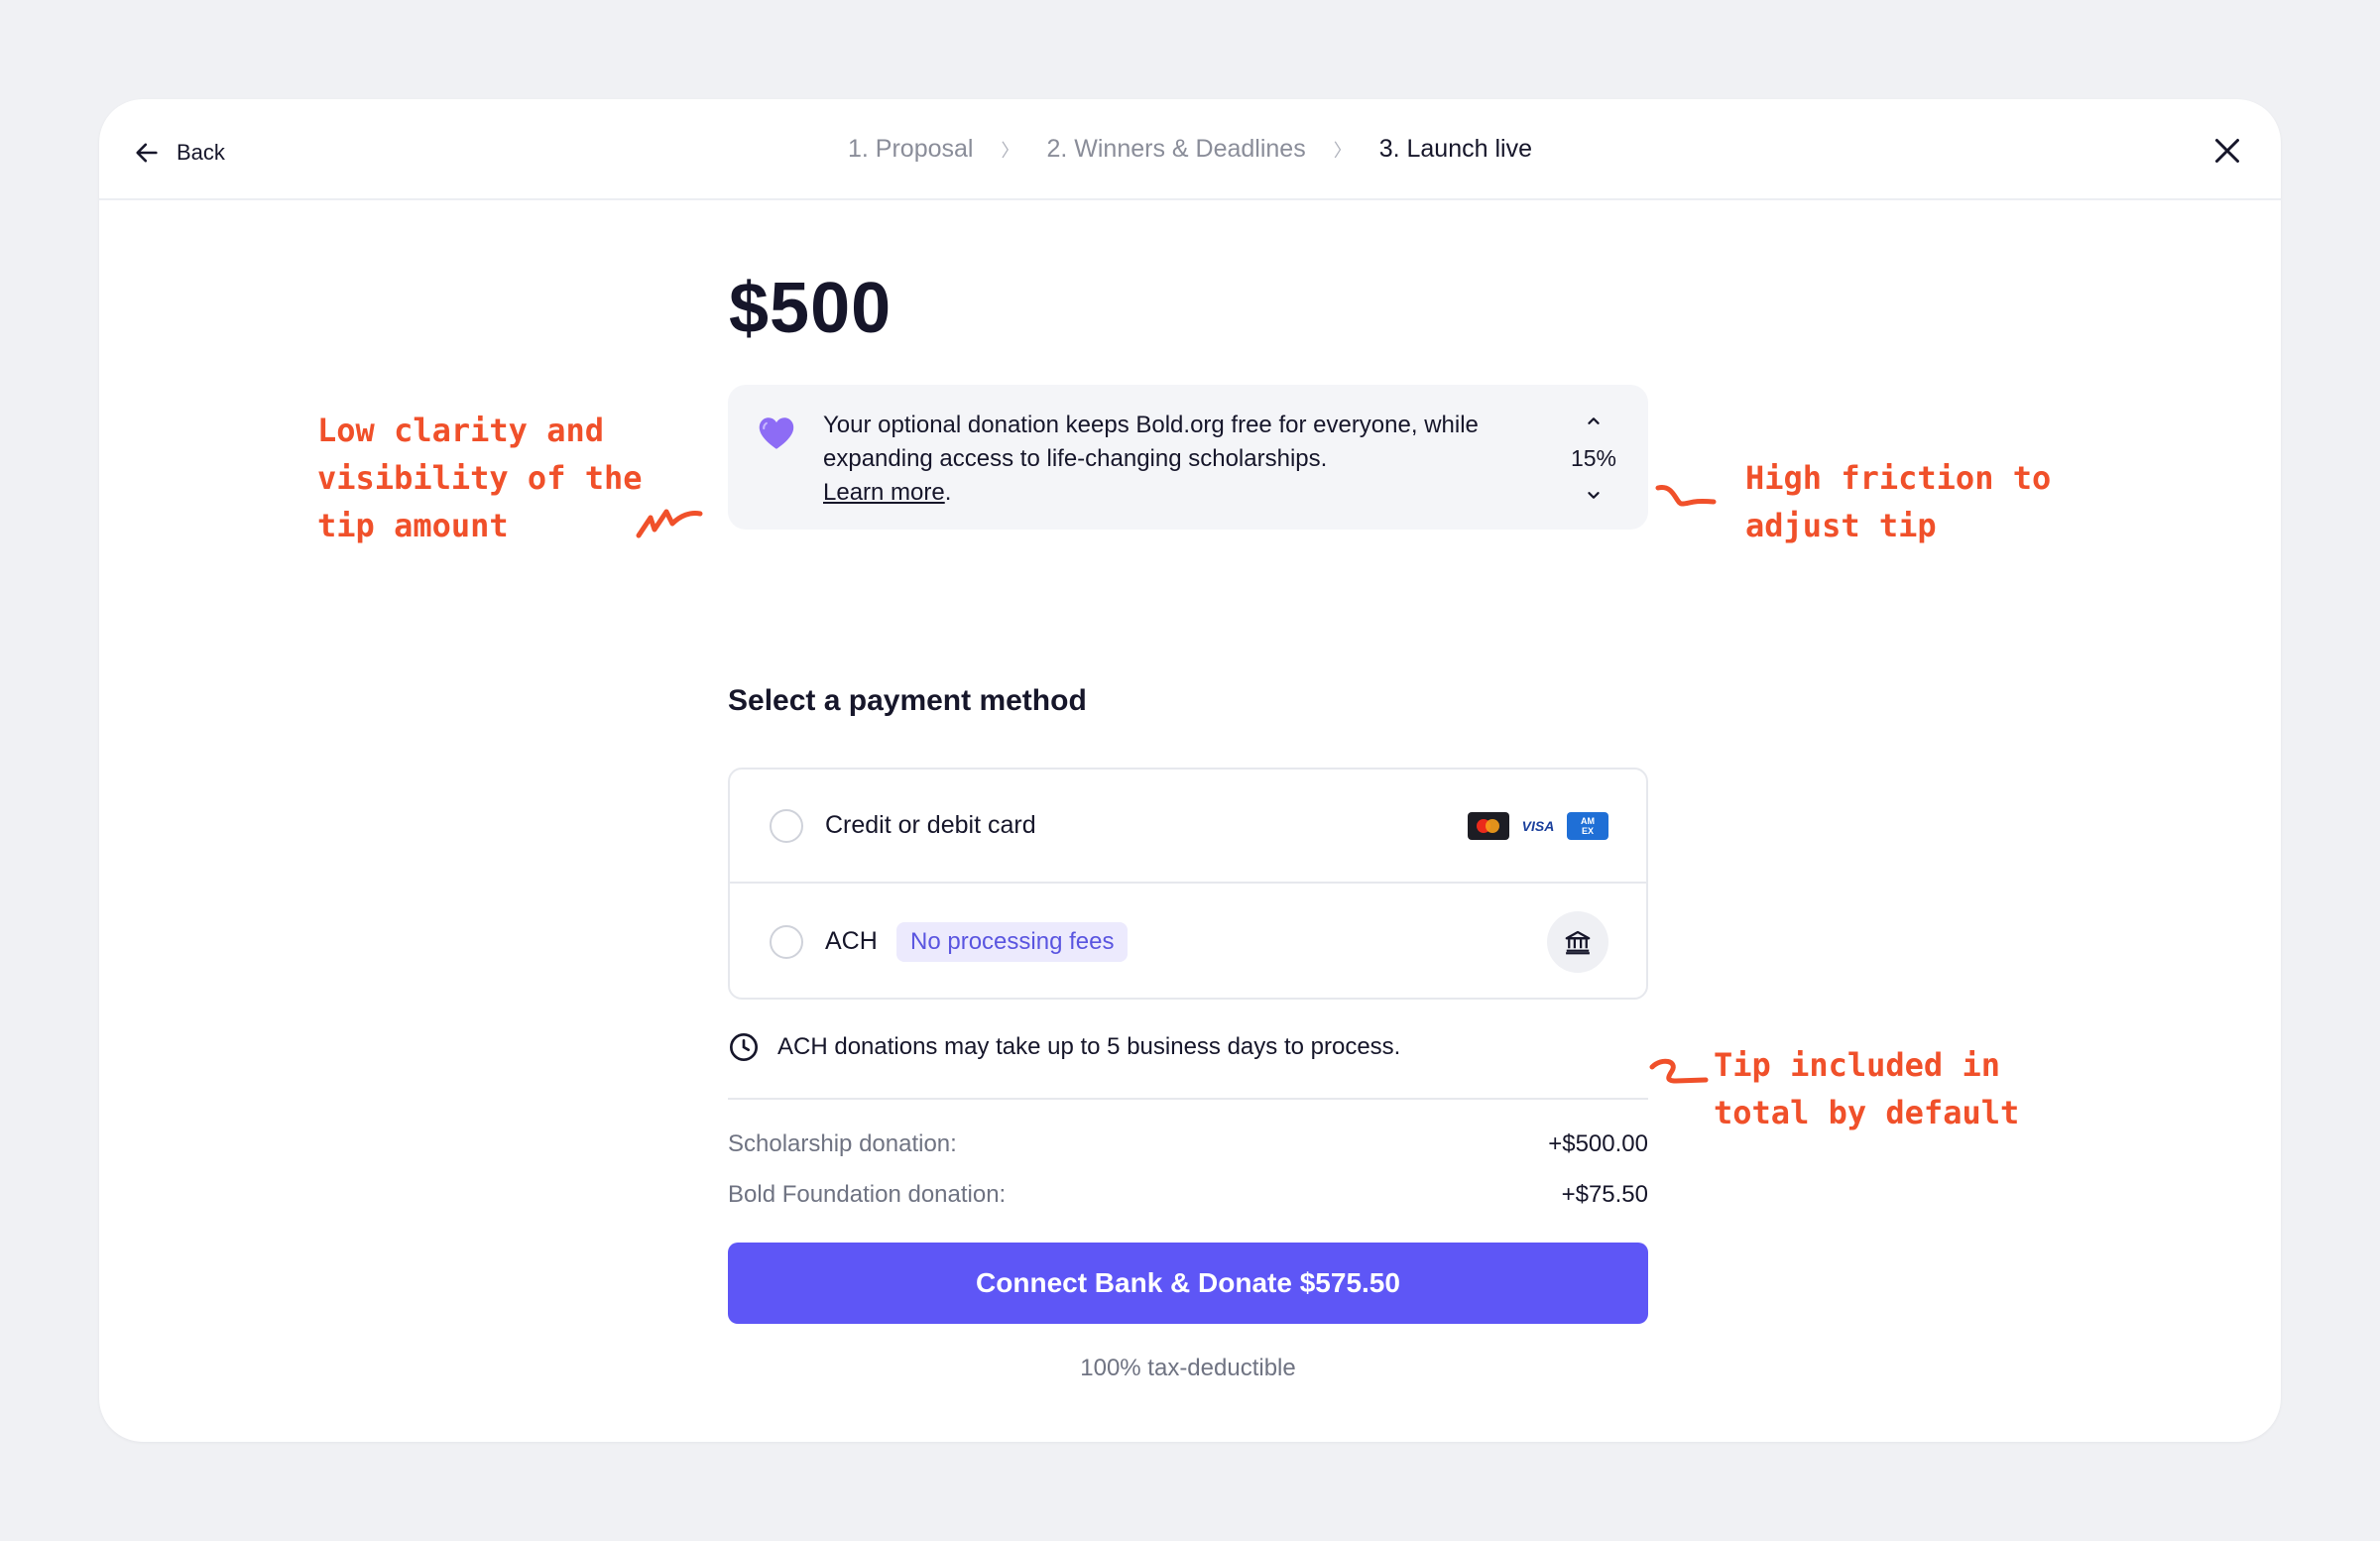 The height and width of the screenshot is (1541, 2380). Describe the element at coordinates (810, 308) in the screenshot. I see `donation-amount: $500` at that location.